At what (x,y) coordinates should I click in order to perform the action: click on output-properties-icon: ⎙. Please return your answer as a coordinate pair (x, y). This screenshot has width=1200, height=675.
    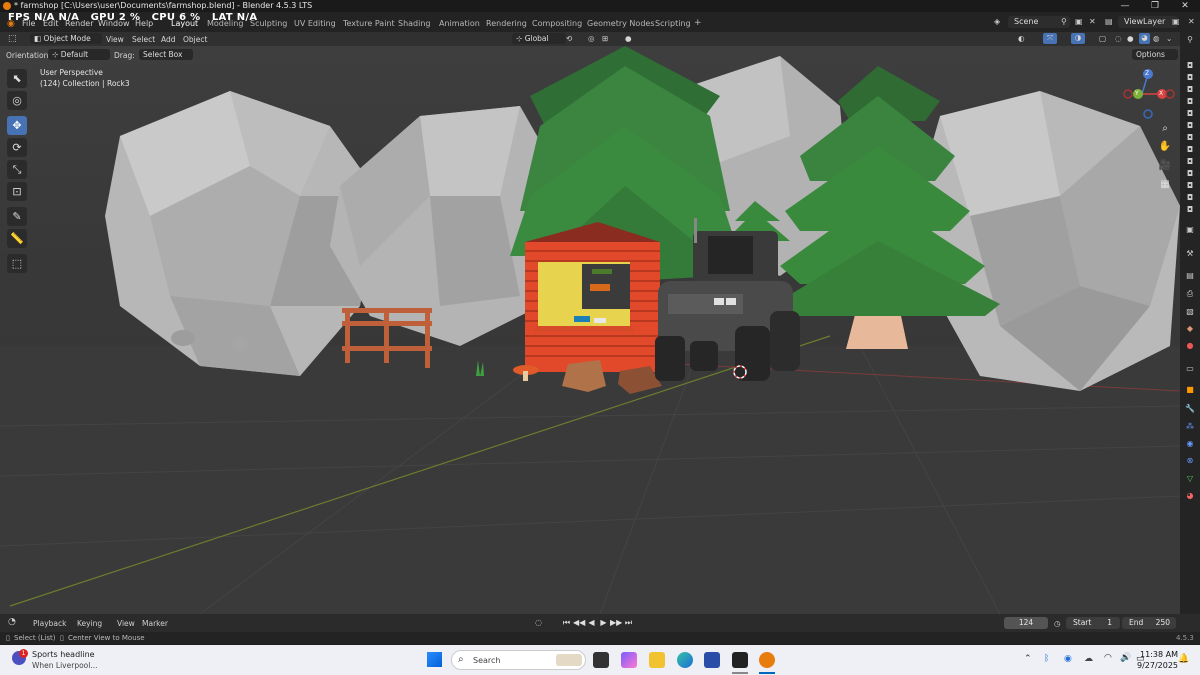
    Looking at the image, I should click on (1190, 294).